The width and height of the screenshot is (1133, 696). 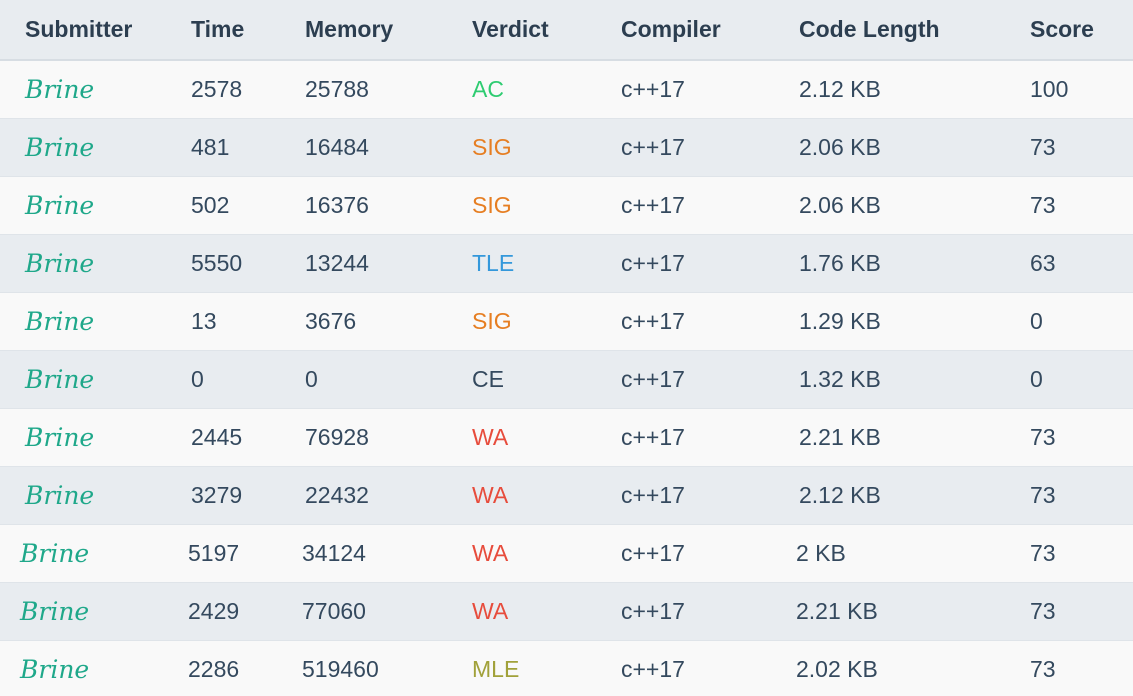 I want to click on time-cell: 2286, so click(x=246, y=667).